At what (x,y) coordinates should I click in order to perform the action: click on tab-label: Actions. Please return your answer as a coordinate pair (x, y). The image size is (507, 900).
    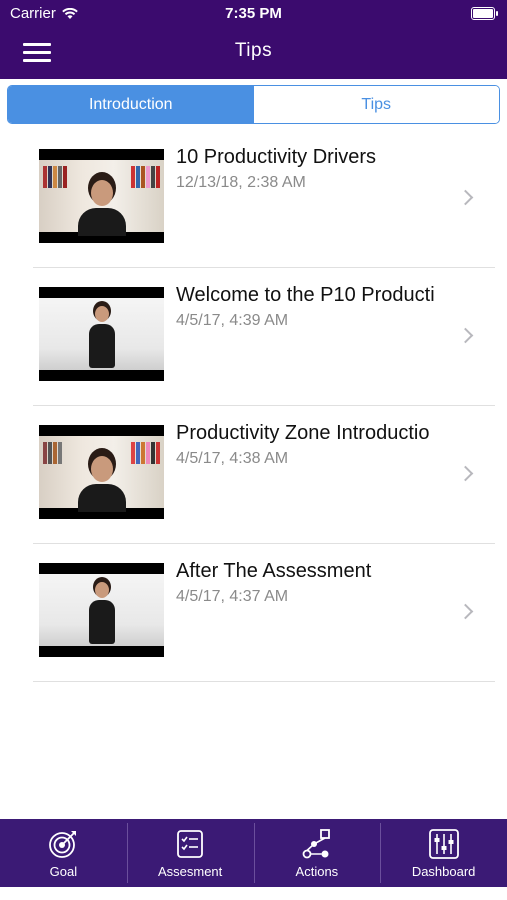
    Looking at the image, I should click on (317, 871).